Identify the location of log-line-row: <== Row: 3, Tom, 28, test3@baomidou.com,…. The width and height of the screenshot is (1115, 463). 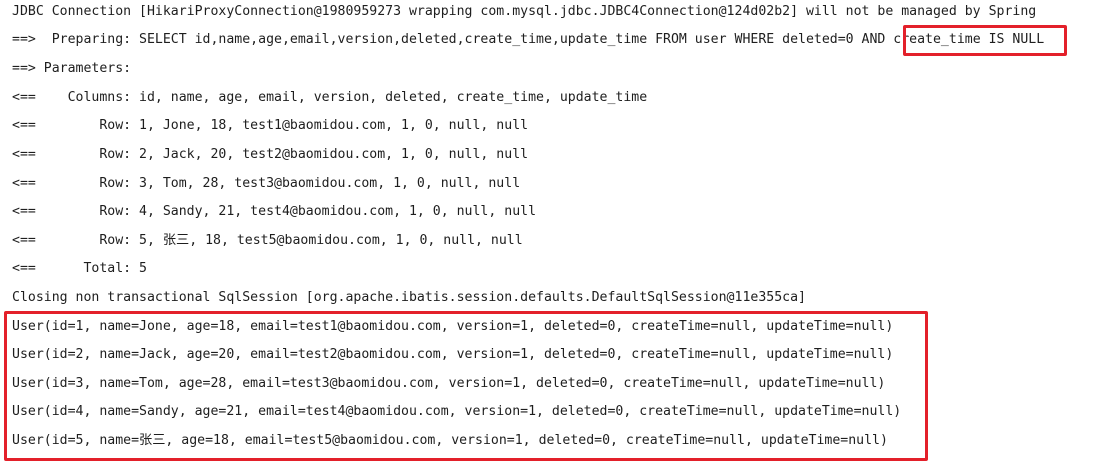
(266, 183).